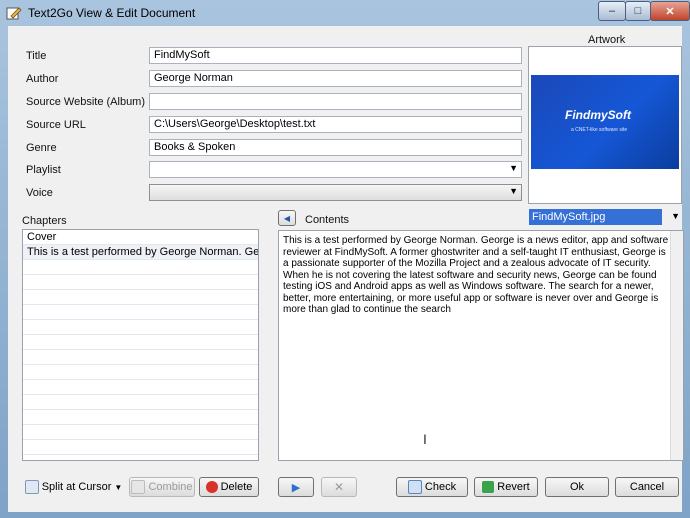 This screenshot has height=518, width=690. What do you see at coordinates (39, 193) in the screenshot?
I see `voice-label: Voice` at bounding box center [39, 193].